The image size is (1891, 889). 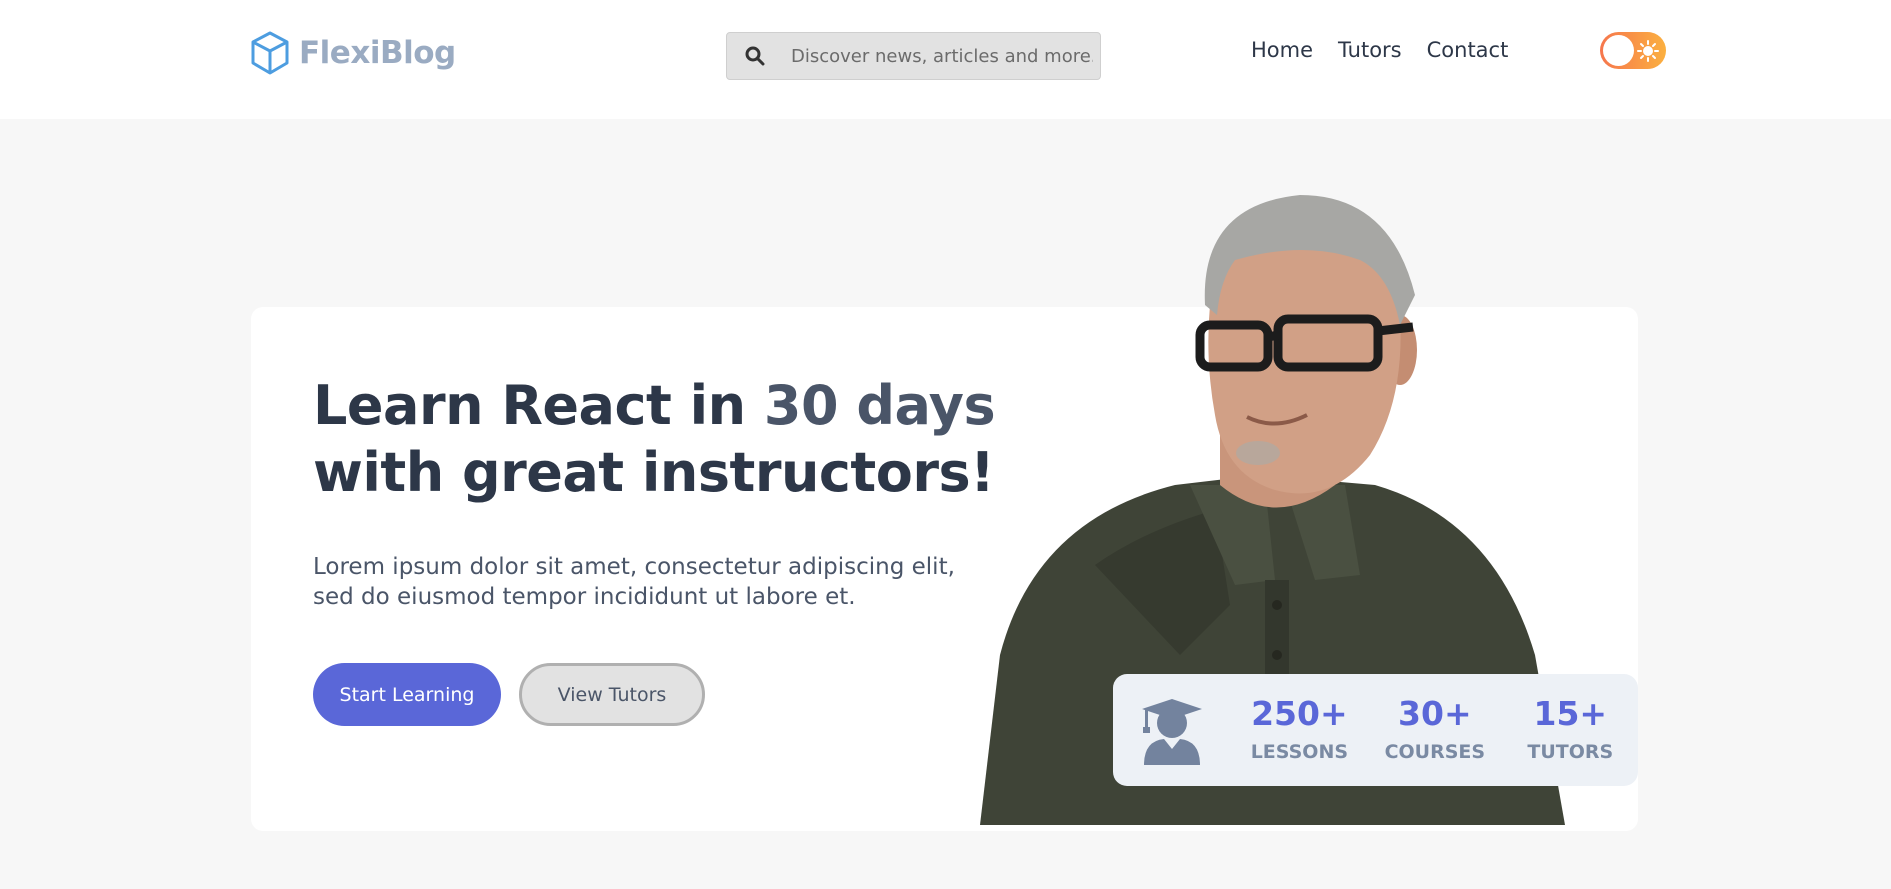 I want to click on stats-panel: 250+ LESSONS 30+ COURSES 15+ TUTORS, so click(x=1375, y=730).